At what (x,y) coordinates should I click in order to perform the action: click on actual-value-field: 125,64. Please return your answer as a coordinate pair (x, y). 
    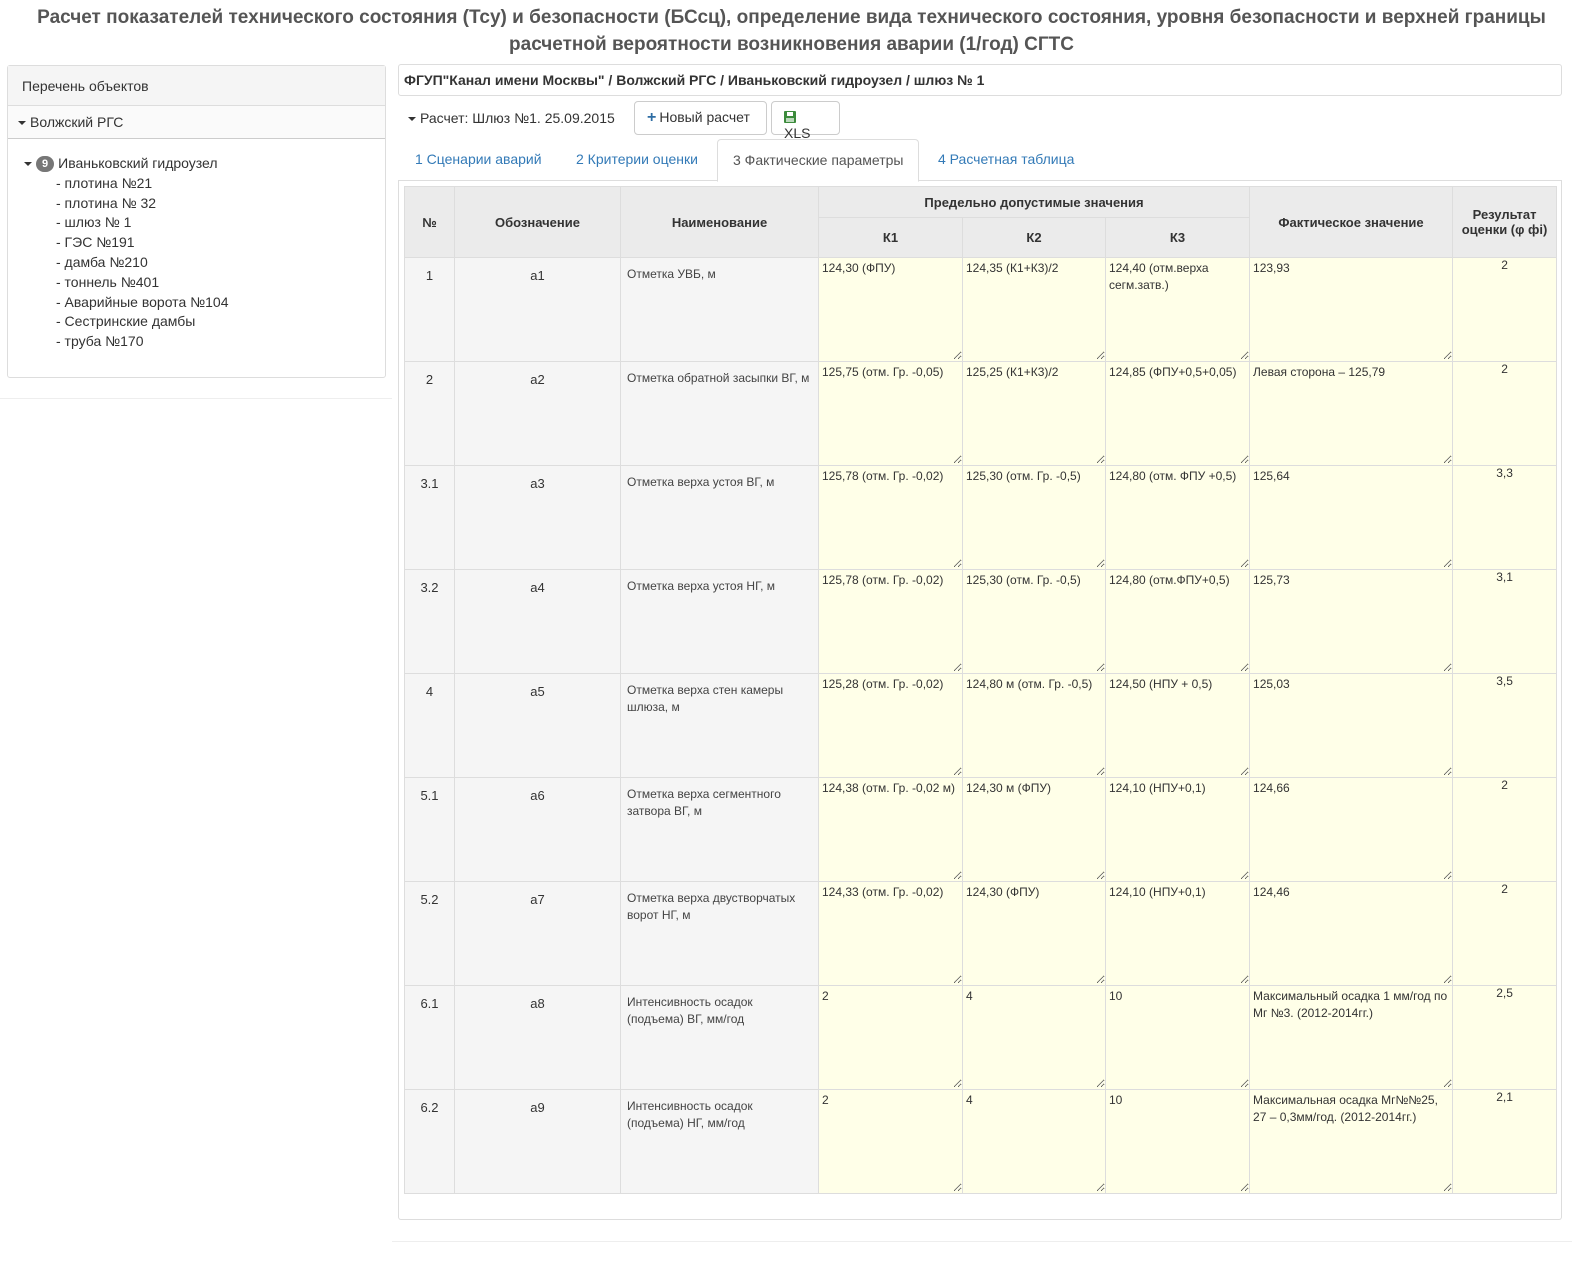
    Looking at the image, I should click on (1351, 517).